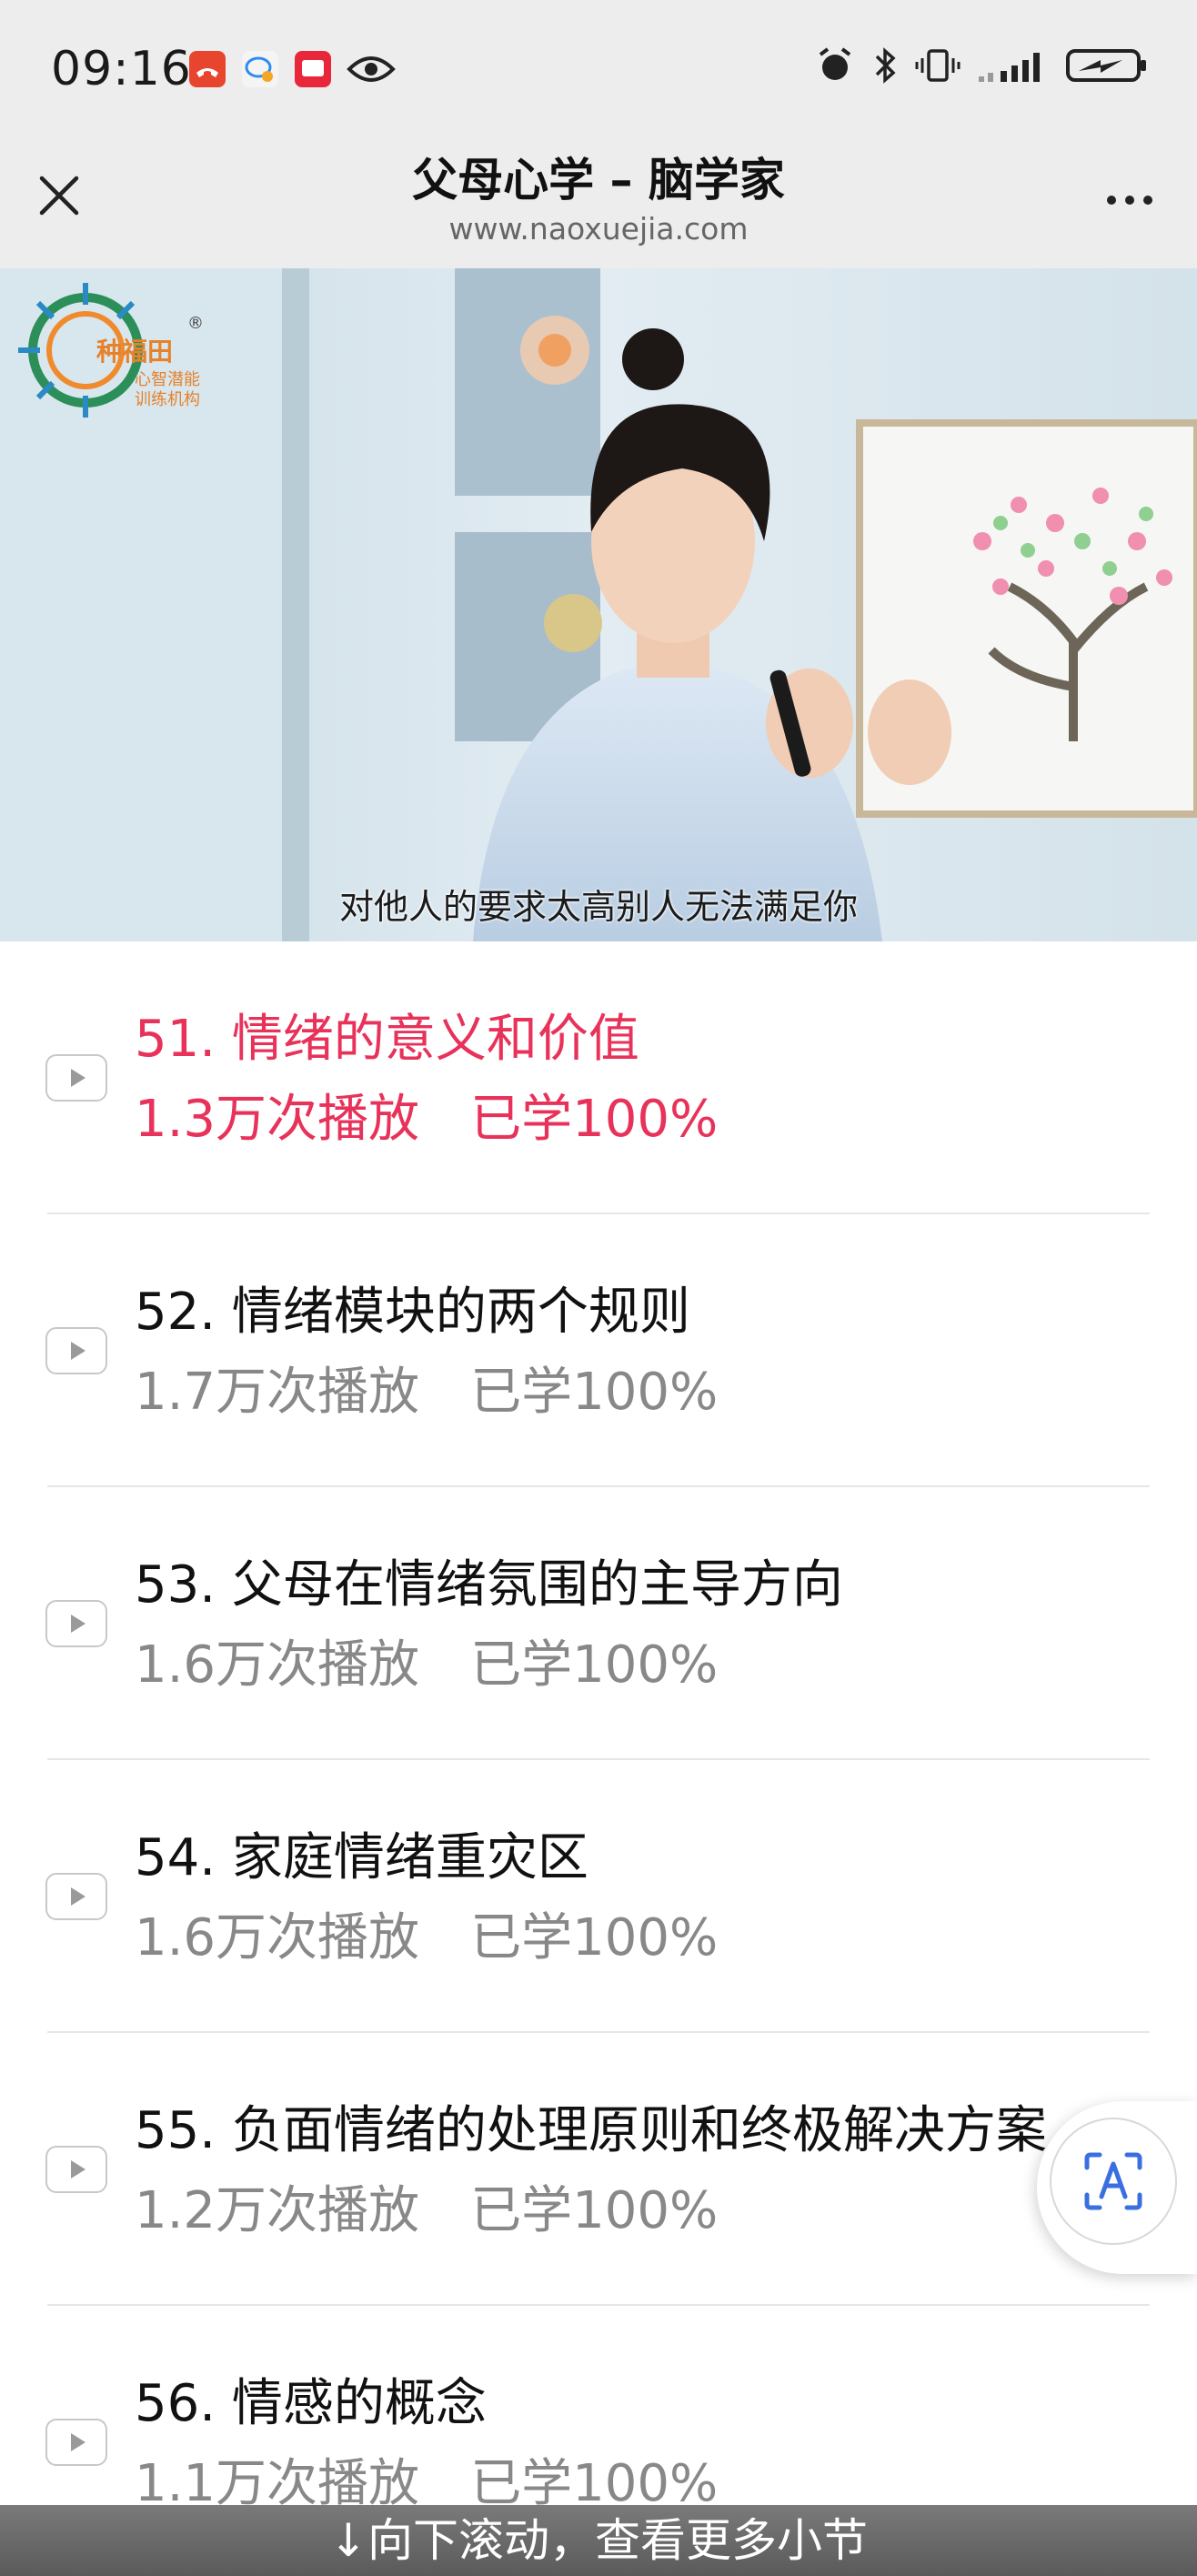  I want to click on battery-charging-icon, so click(1106, 65).